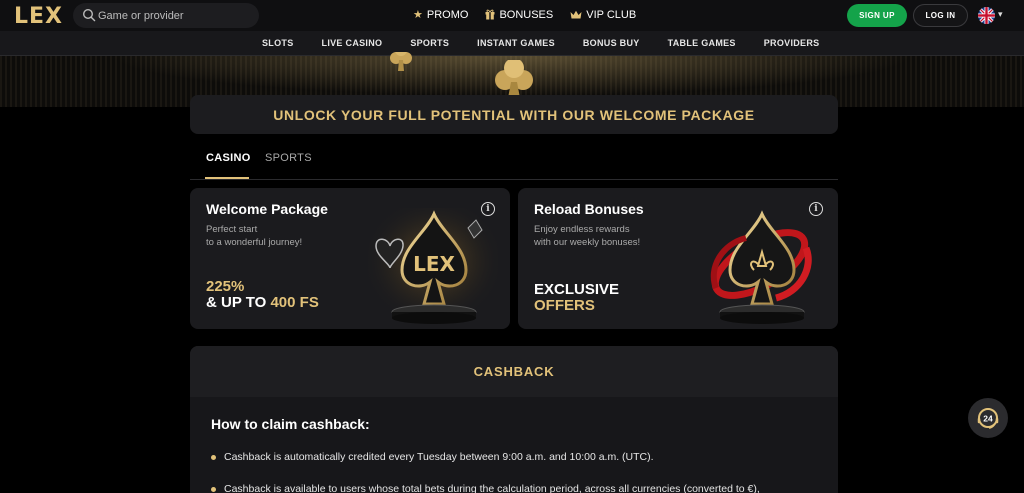  I want to click on nav-bonuses-label: BONUSES, so click(526, 14).